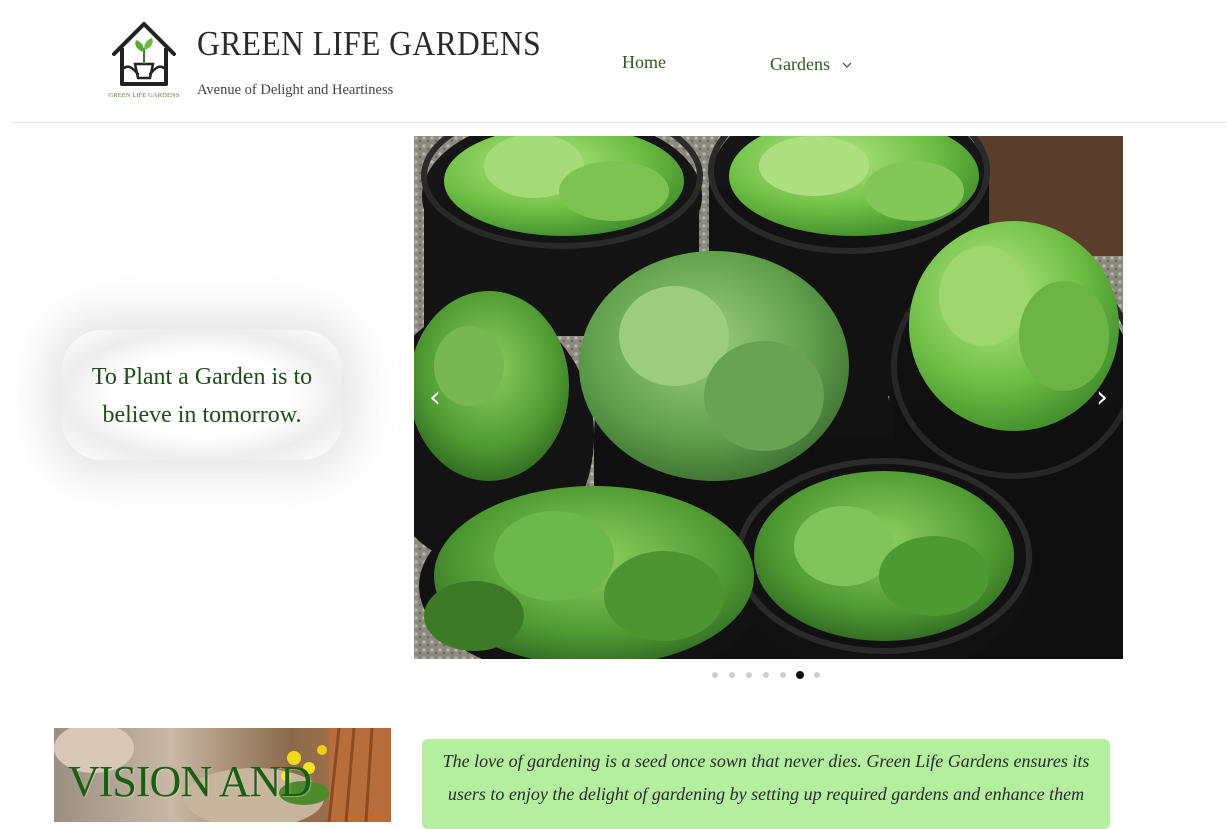 This screenshot has width=1226, height=829. What do you see at coordinates (800, 675) in the screenshot?
I see `carousel-dot-active` at bounding box center [800, 675].